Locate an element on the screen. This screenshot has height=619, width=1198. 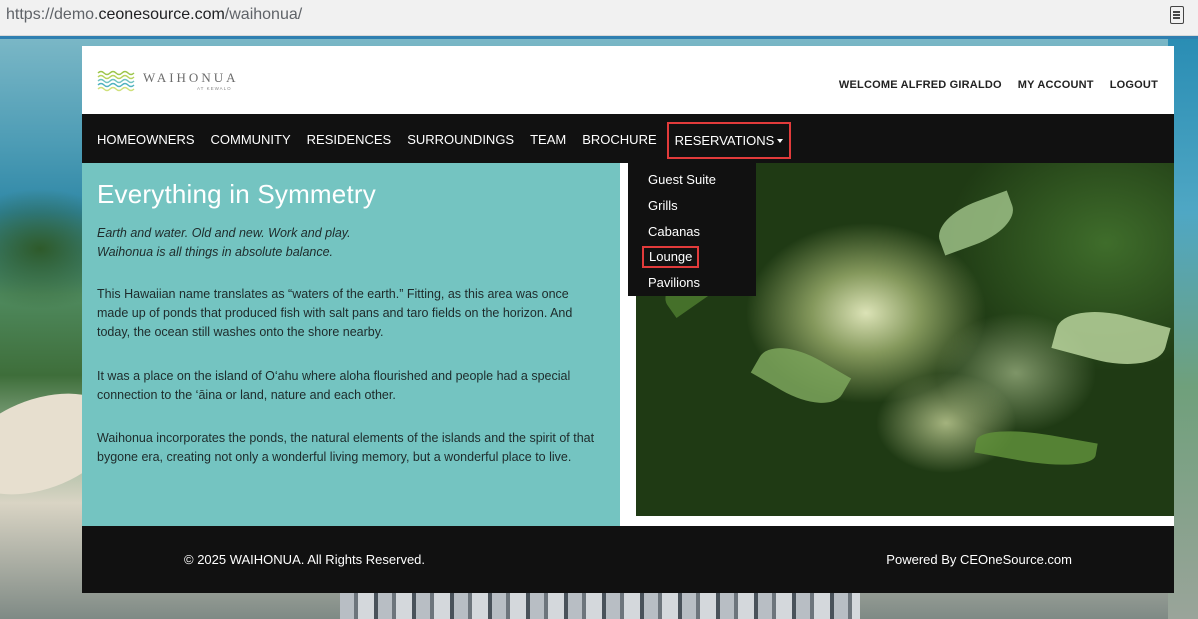
welcome-user-link: WELCOME ALFRED GIRALDO is located at coordinates (920, 85).